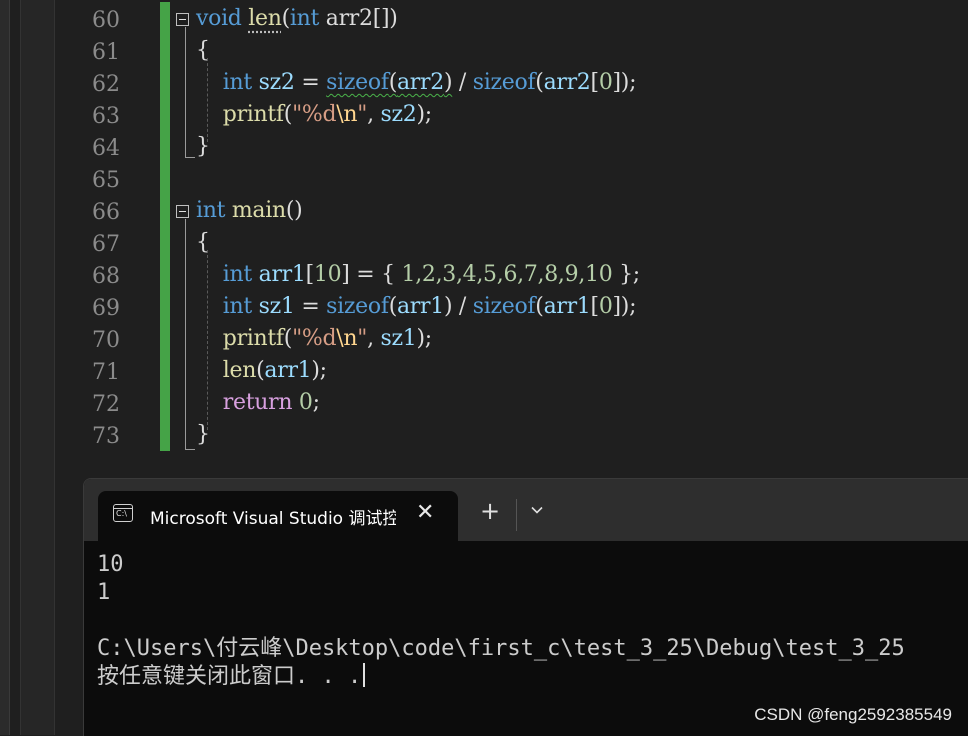 This screenshot has width=968, height=736. I want to click on chevron-down-icon, so click(537, 510).